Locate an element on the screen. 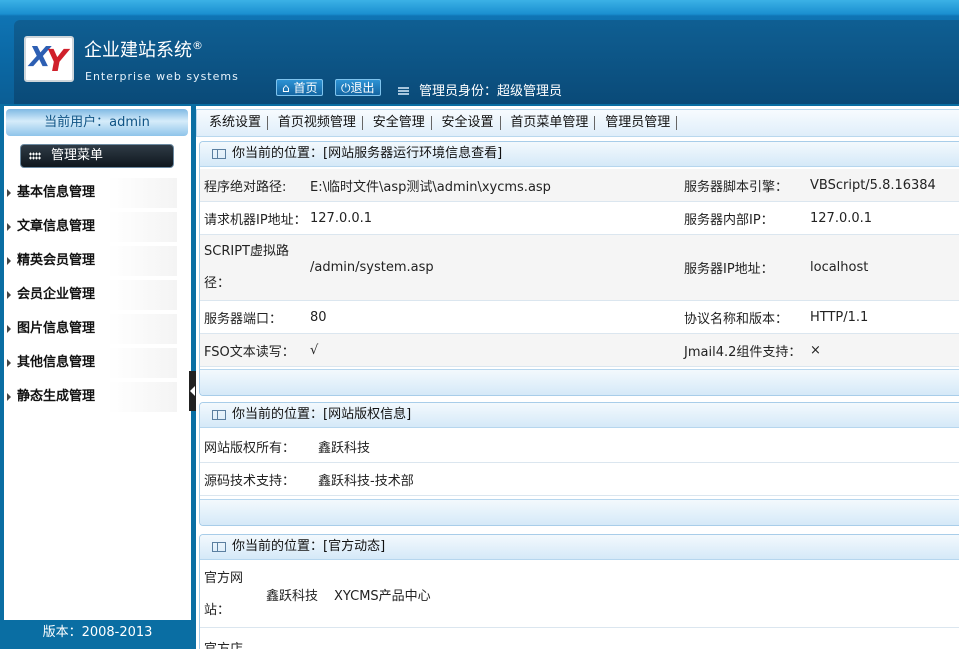 The image size is (959, 649). sidebar-item-member-companies: 会员企业管理 is located at coordinates (90, 295).